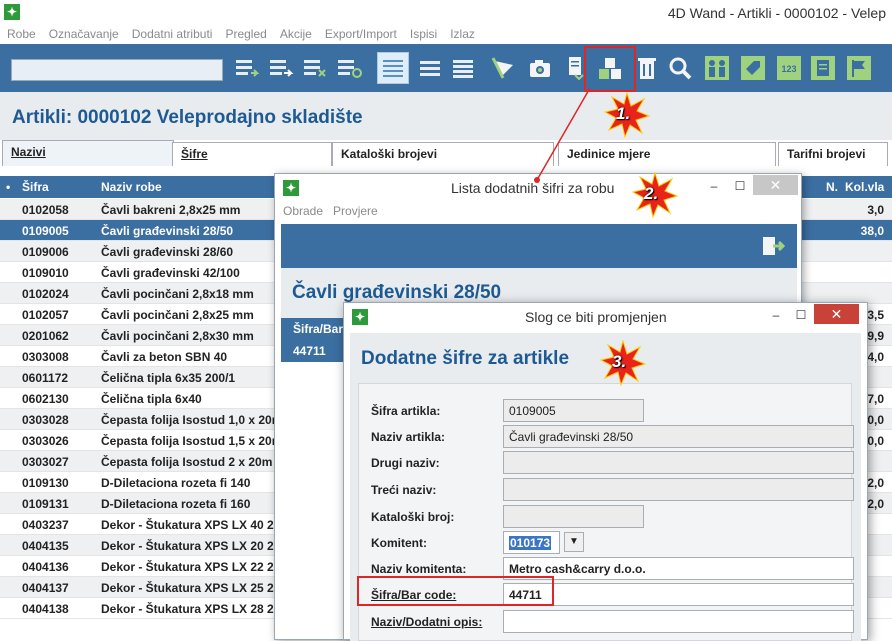 The width and height of the screenshot is (892, 641). I want to click on callout-number-1: 1., so click(623, 113).